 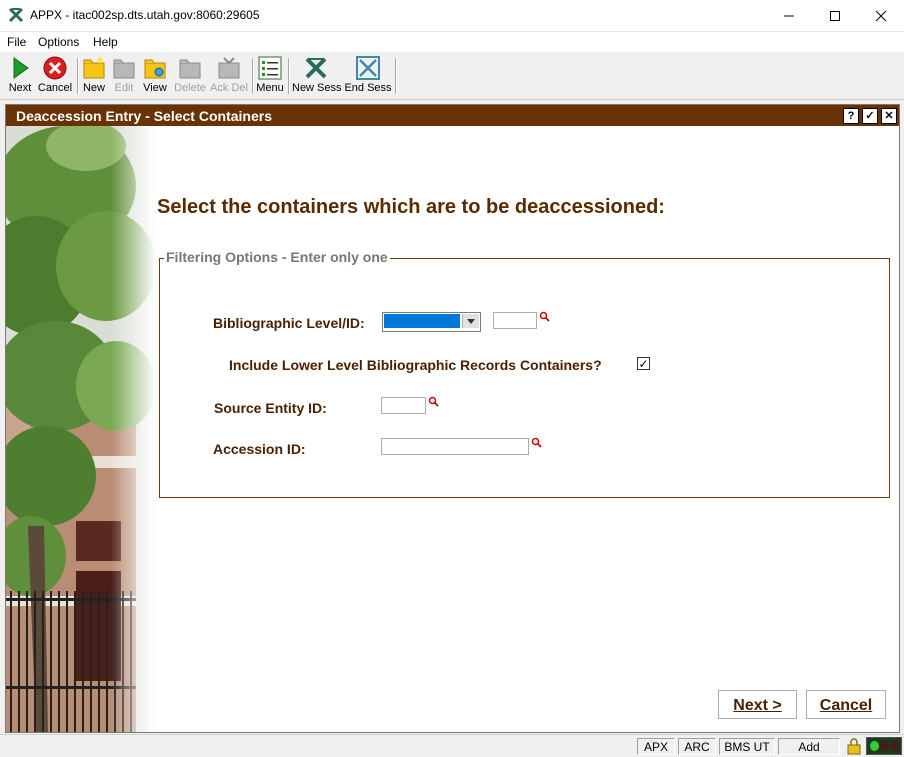 I want to click on toolbar-delete-button: Delete, so click(x=190, y=75).